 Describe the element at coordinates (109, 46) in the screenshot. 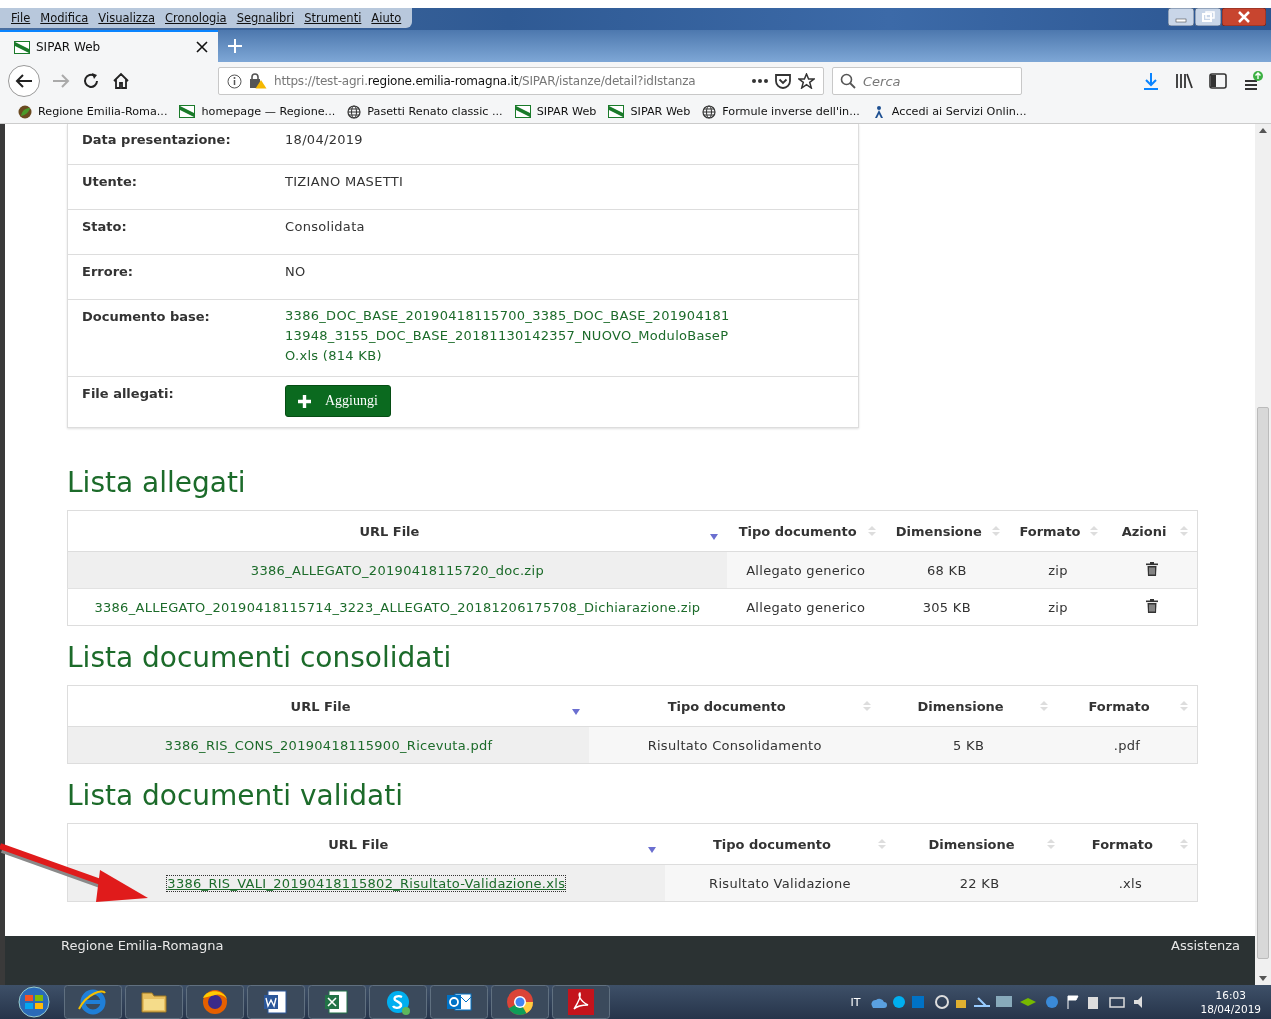

I see `browser-tab: SIPAR Web` at that location.